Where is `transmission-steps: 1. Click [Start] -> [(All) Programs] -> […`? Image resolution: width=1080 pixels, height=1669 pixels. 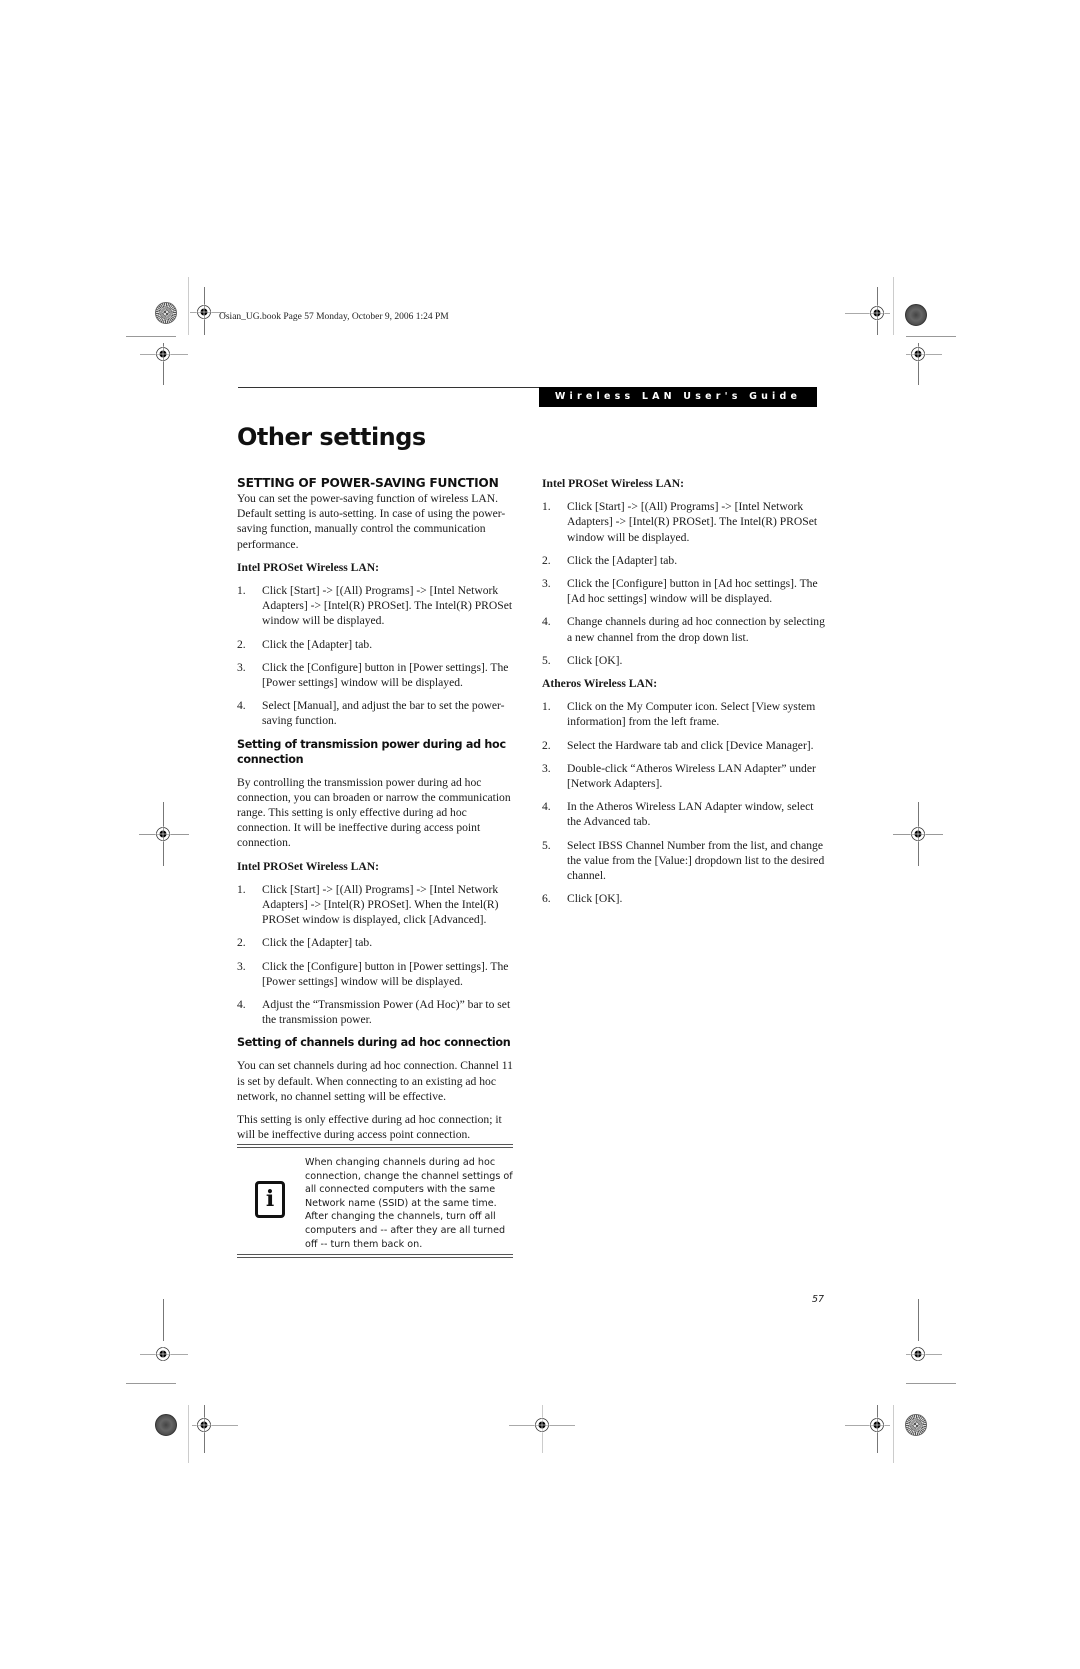
transmission-steps: 1. Click [Start] -> [(All) Programs] -> [… is located at coordinates (379, 955).